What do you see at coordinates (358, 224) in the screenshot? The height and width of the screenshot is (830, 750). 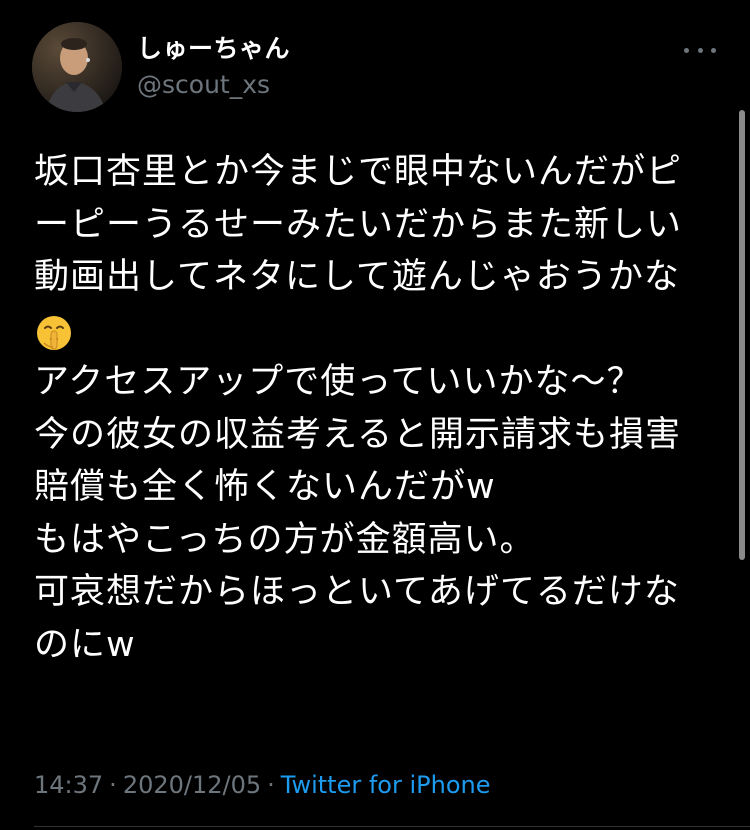 I see `tweet-text-line: ーピーうるせーみたいだからまた新しい` at bounding box center [358, 224].